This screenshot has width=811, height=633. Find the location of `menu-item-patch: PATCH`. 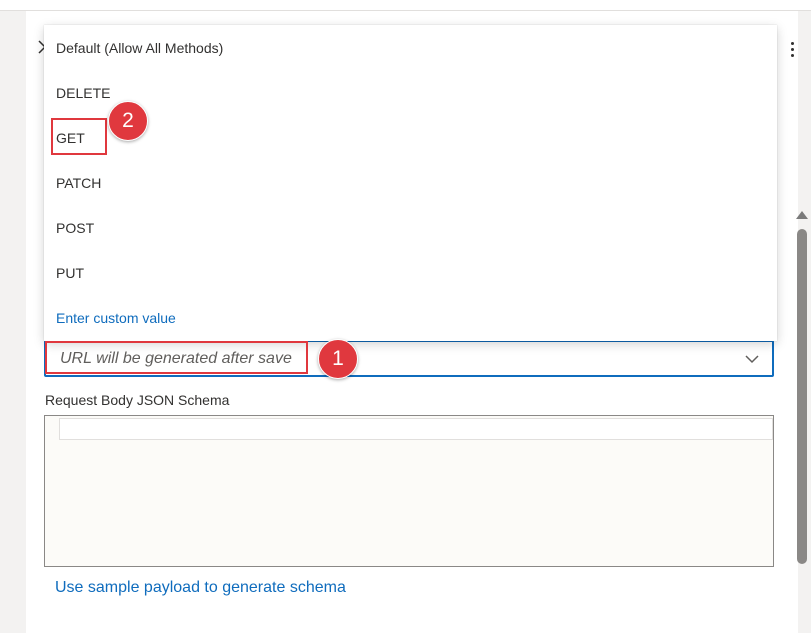

menu-item-patch: PATCH is located at coordinates (410, 182).